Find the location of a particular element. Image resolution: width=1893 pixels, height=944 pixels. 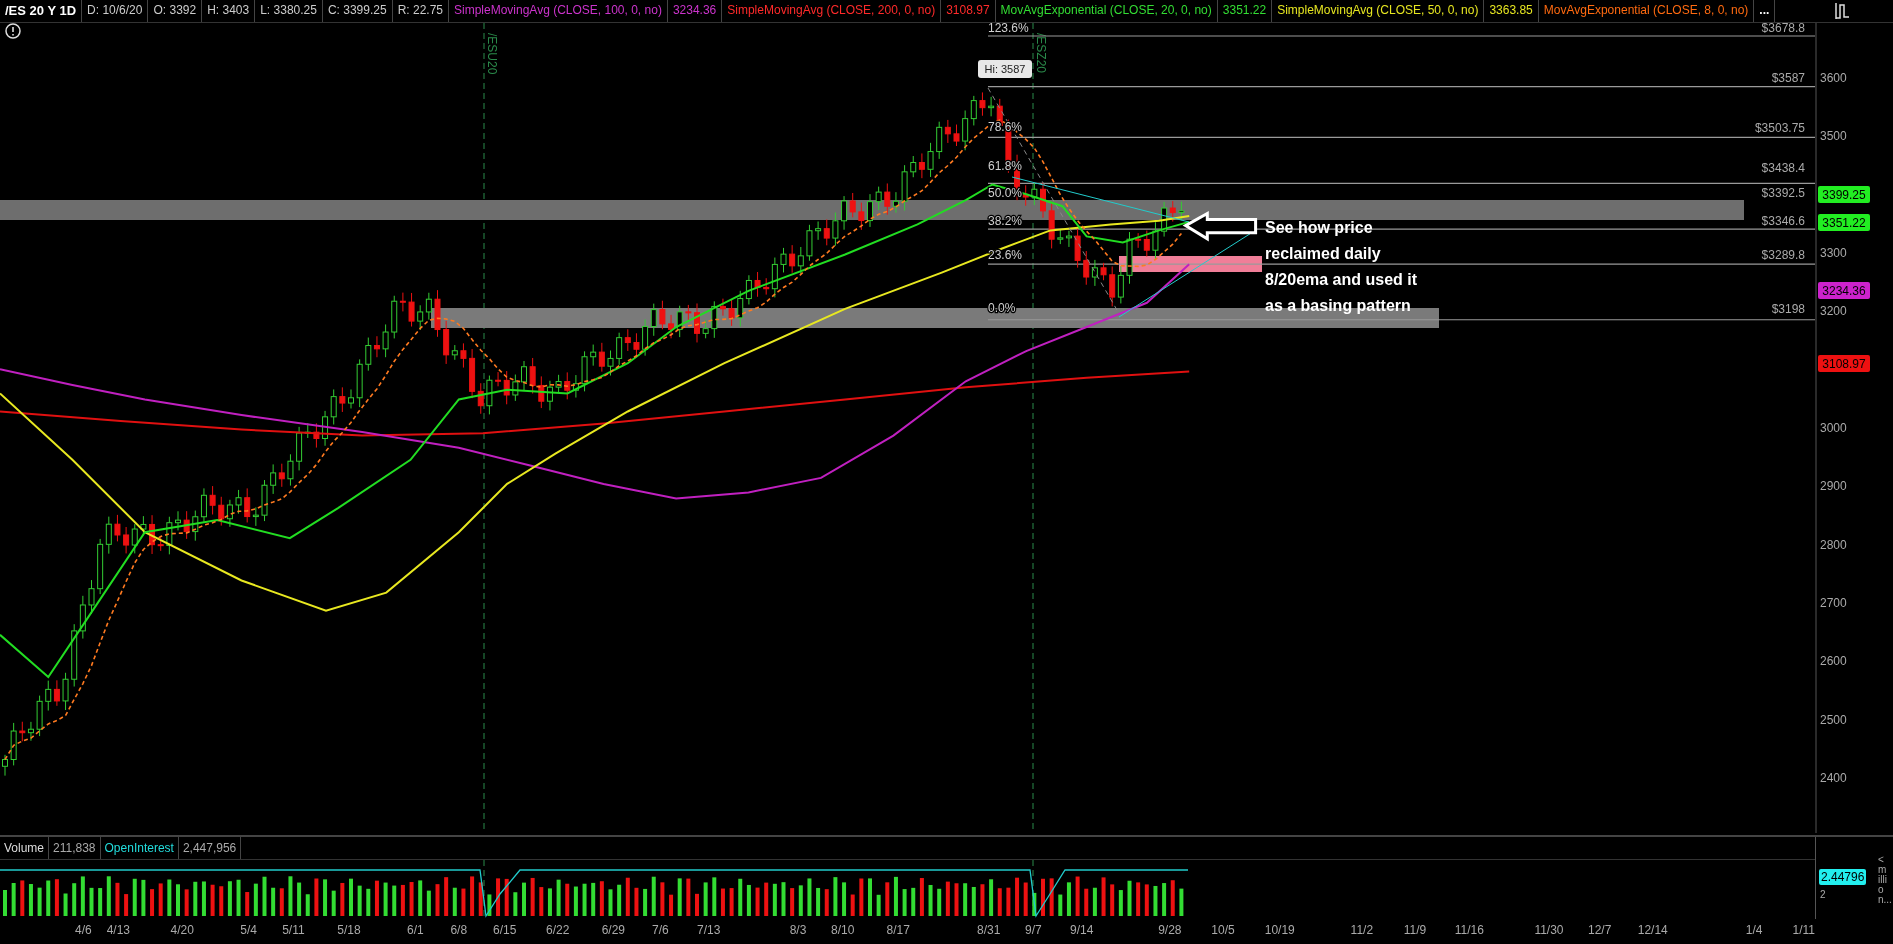

date-tick: 12/14 is located at coordinates (1652, 930).